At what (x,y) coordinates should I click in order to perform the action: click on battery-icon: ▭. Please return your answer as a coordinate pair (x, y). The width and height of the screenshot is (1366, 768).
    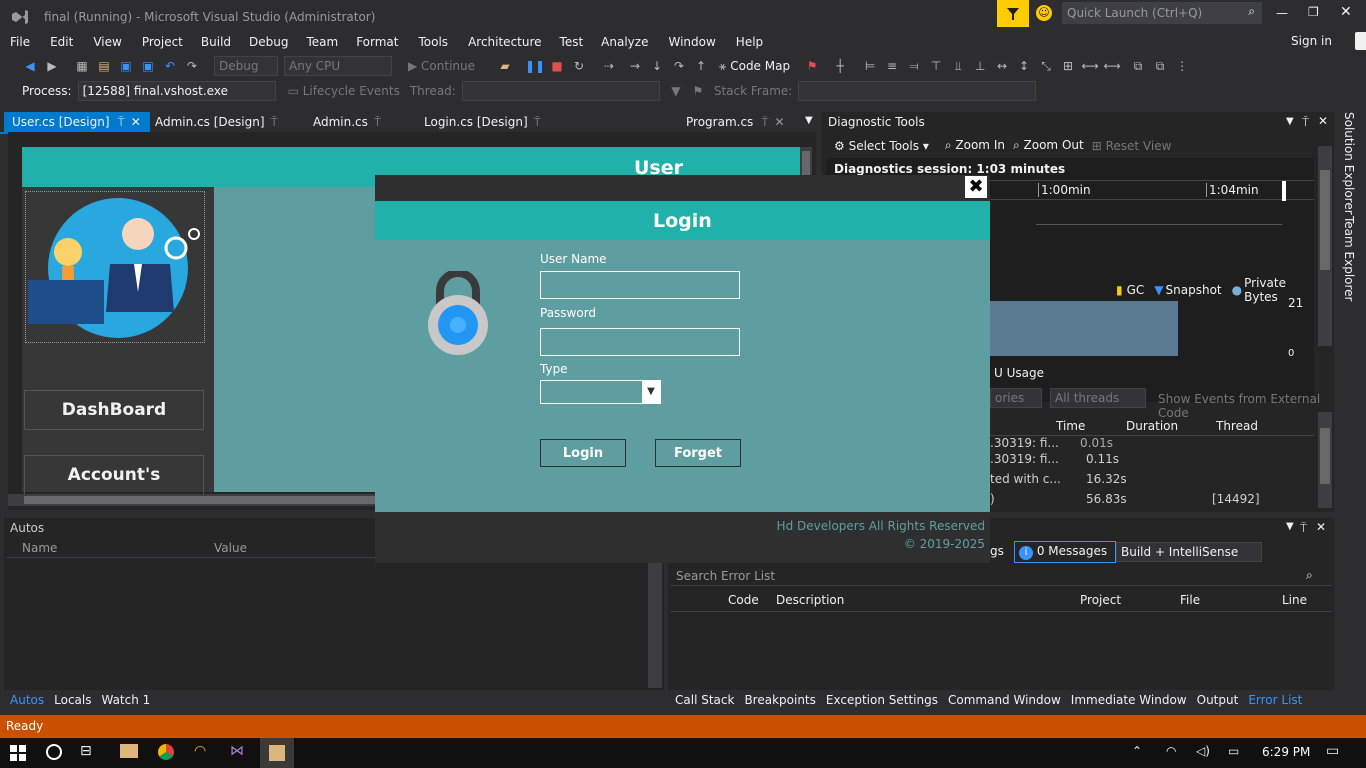
    Looking at the image, I should click on (1233, 751).